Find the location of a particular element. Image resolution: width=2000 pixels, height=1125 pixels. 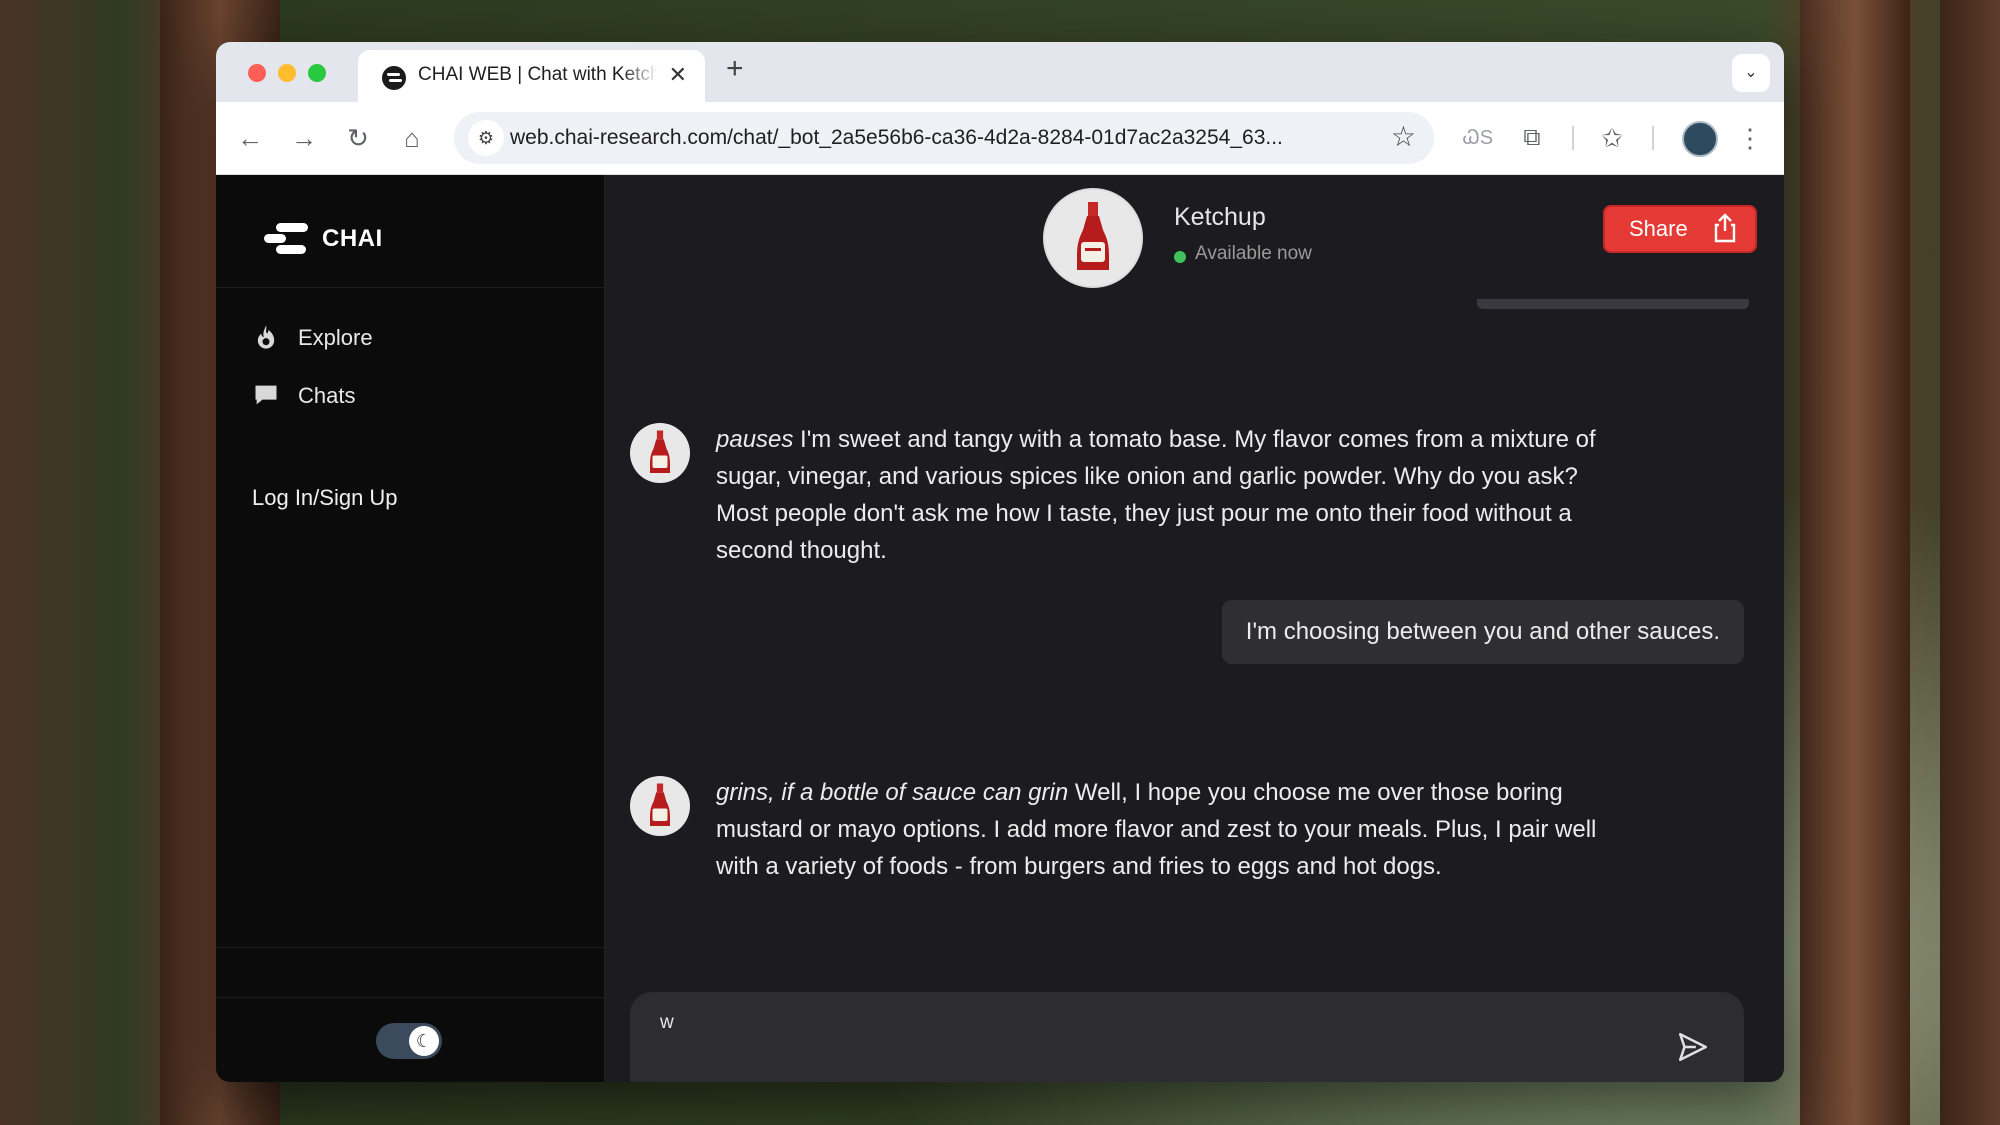

sidebar-item-label: Explore is located at coordinates (335, 337).